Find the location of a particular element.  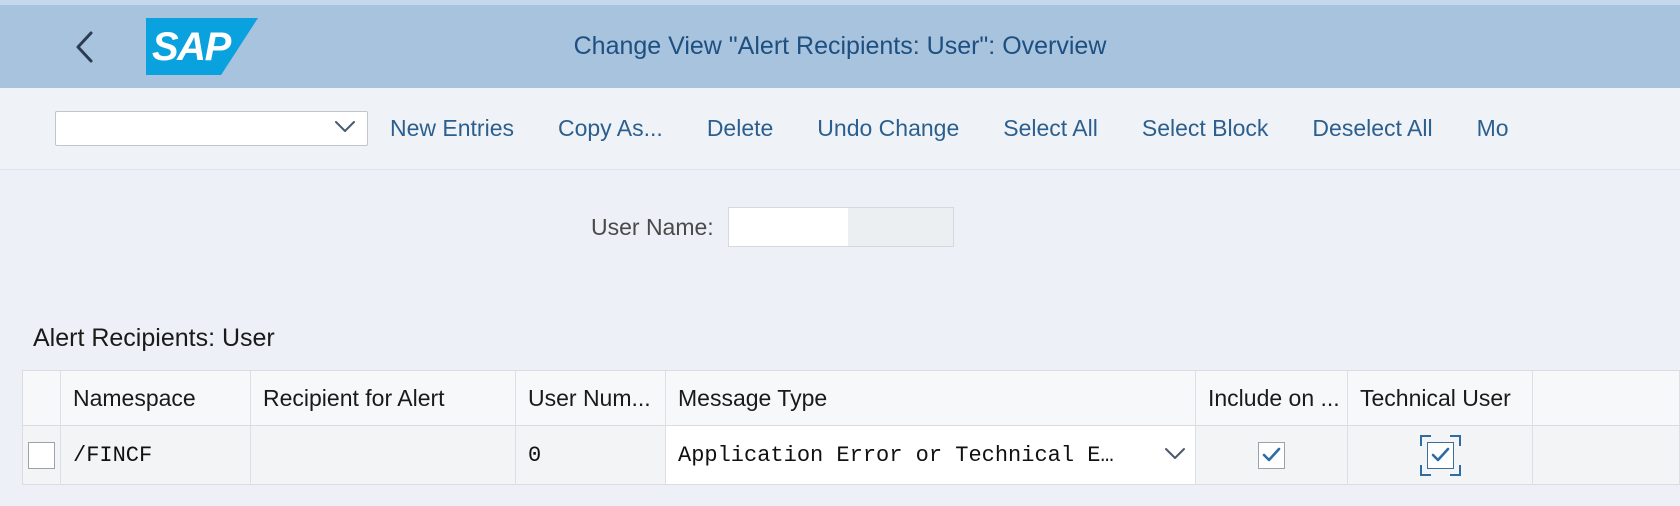

view-select-combobox is located at coordinates (211, 128).